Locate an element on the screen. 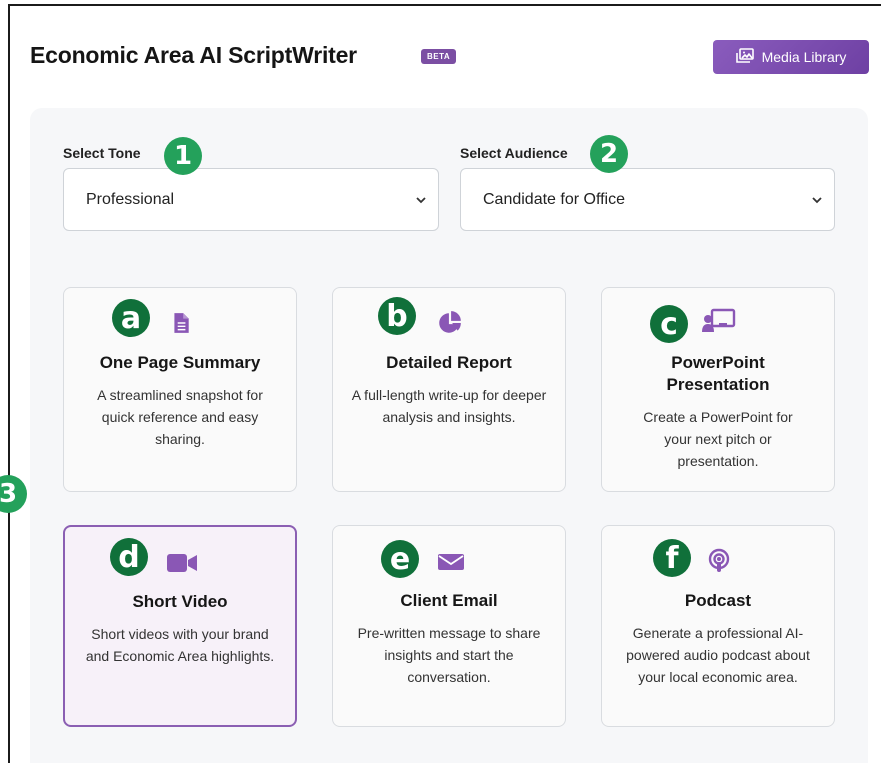  marker-1: 1 is located at coordinates (183, 156).